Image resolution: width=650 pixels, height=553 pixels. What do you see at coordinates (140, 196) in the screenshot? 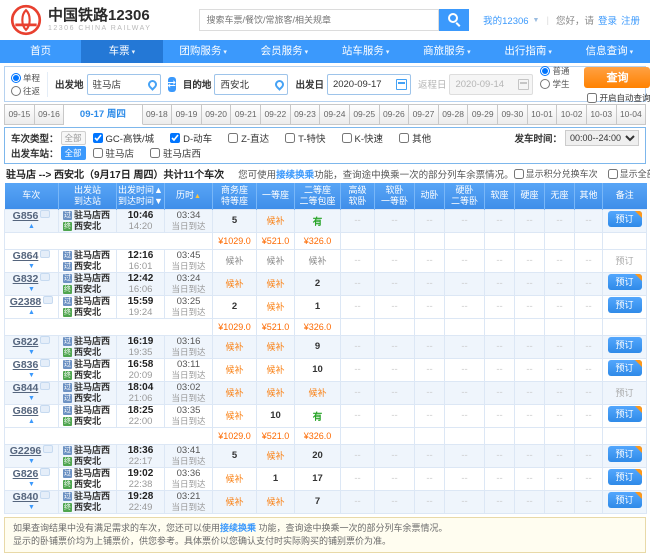
I see `column-header-3: 出发时间▲ 到达时间▼` at bounding box center [140, 196].